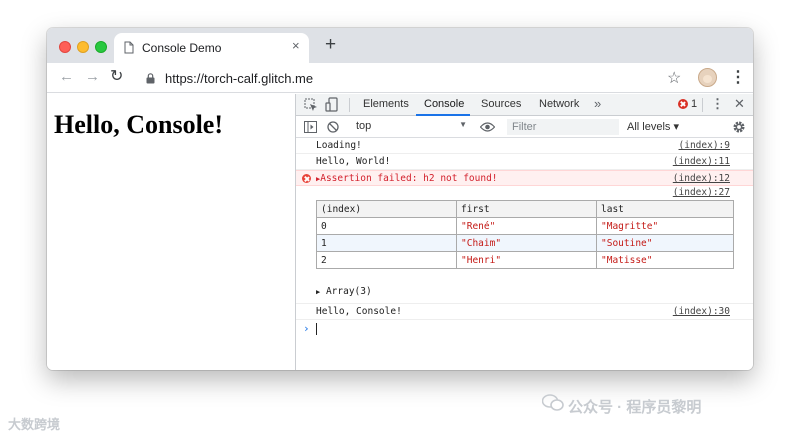  I want to click on source-link: (index):30, so click(701, 311).